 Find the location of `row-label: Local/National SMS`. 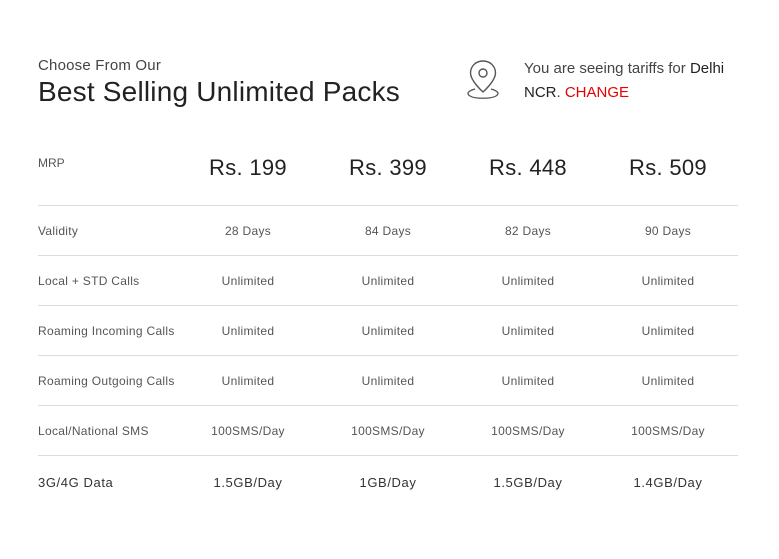

row-label: Local/National SMS is located at coordinates (108, 430).